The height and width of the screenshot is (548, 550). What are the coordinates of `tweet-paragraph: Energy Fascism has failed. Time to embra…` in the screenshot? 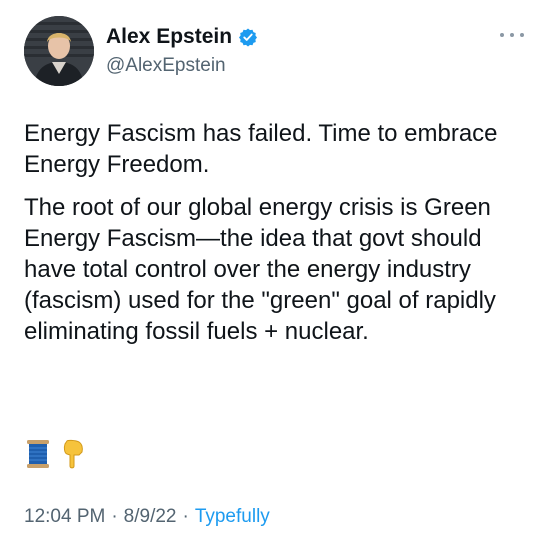 It's located at (264, 149).